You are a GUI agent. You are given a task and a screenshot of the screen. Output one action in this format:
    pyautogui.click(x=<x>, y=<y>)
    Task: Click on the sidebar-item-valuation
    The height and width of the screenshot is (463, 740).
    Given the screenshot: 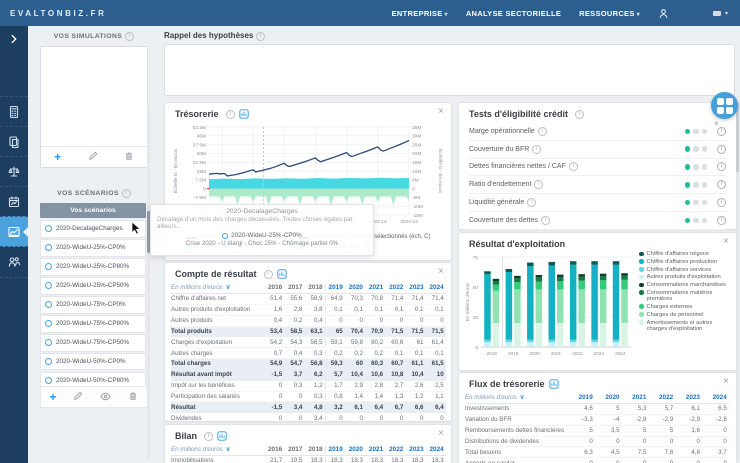 What is the action you would take?
    pyautogui.click(x=14, y=171)
    